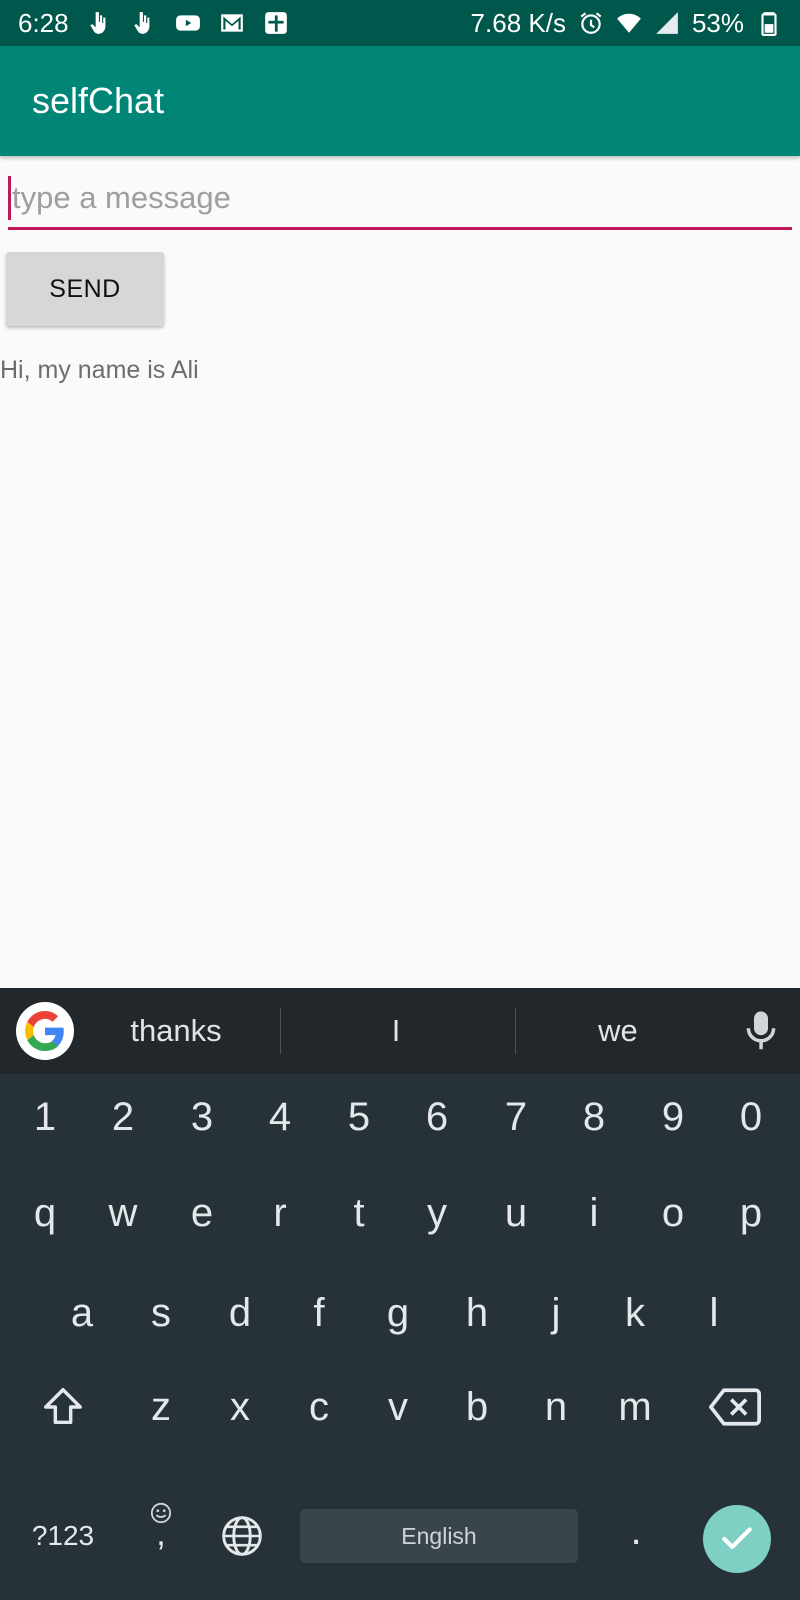 This screenshot has height=1600, width=800. What do you see at coordinates (437, 1213) in the screenshot?
I see `key-y: y` at bounding box center [437, 1213].